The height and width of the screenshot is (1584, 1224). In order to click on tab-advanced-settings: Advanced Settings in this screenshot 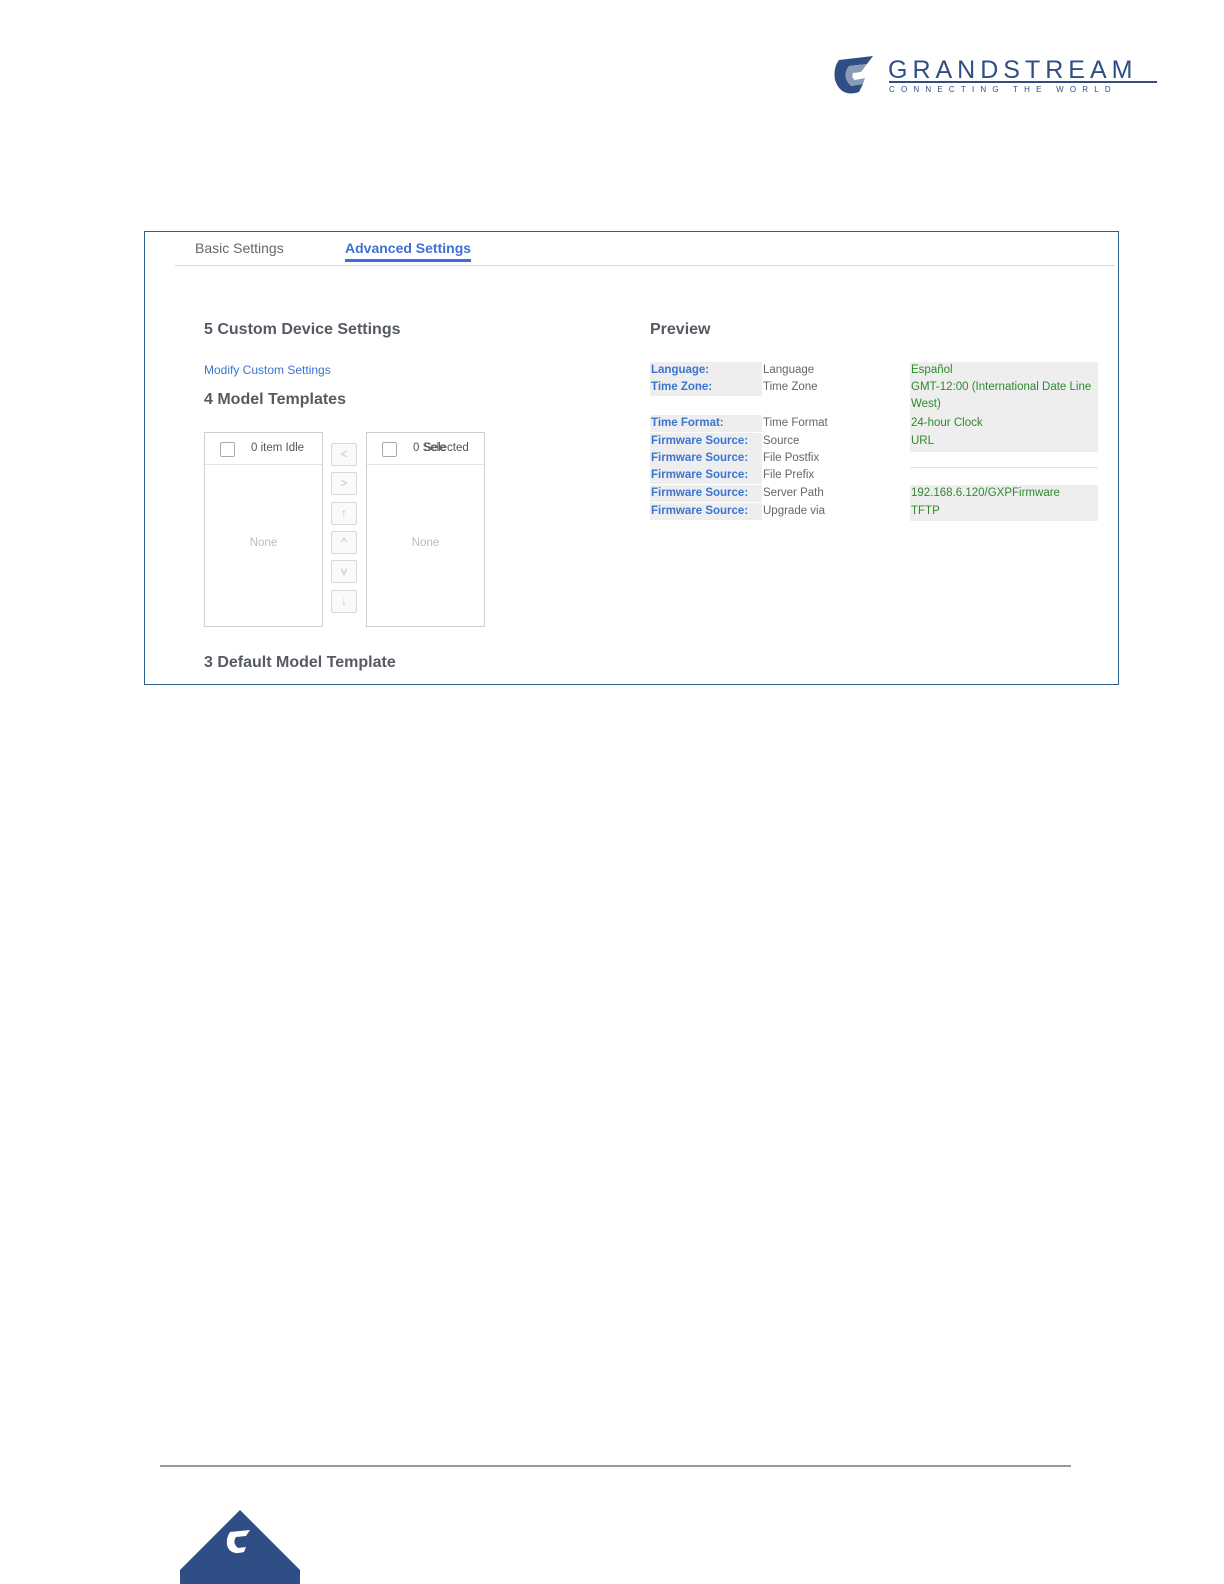, I will do `click(408, 251)`.